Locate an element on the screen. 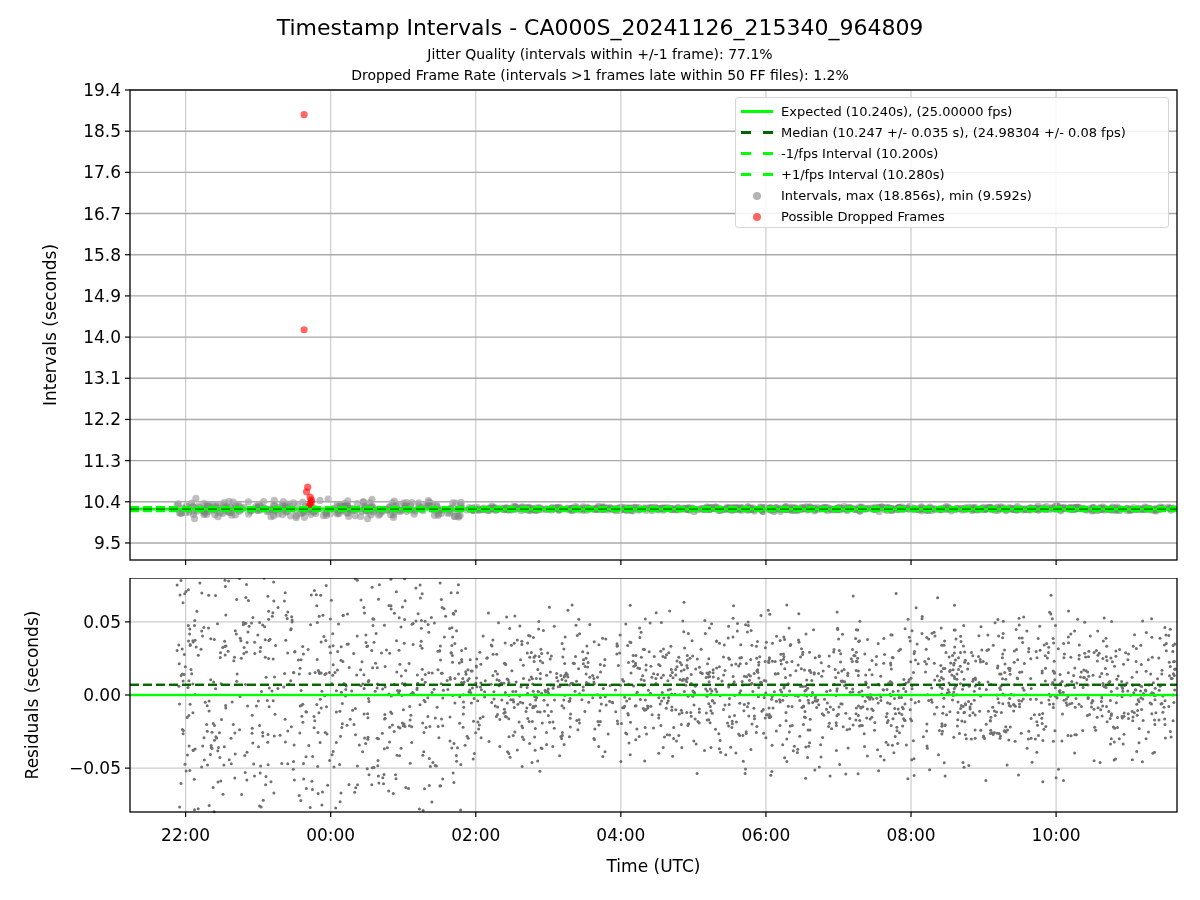 The width and height of the screenshot is (1200, 900). x-tick-label: 08:00 is located at coordinates (911, 835).